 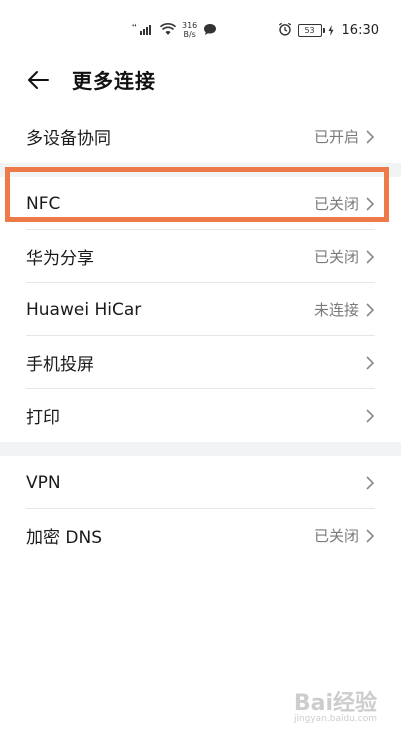 What do you see at coordinates (200, 415) in the screenshot?
I see `setting-row-print: 打印` at bounding box center [200, 415].